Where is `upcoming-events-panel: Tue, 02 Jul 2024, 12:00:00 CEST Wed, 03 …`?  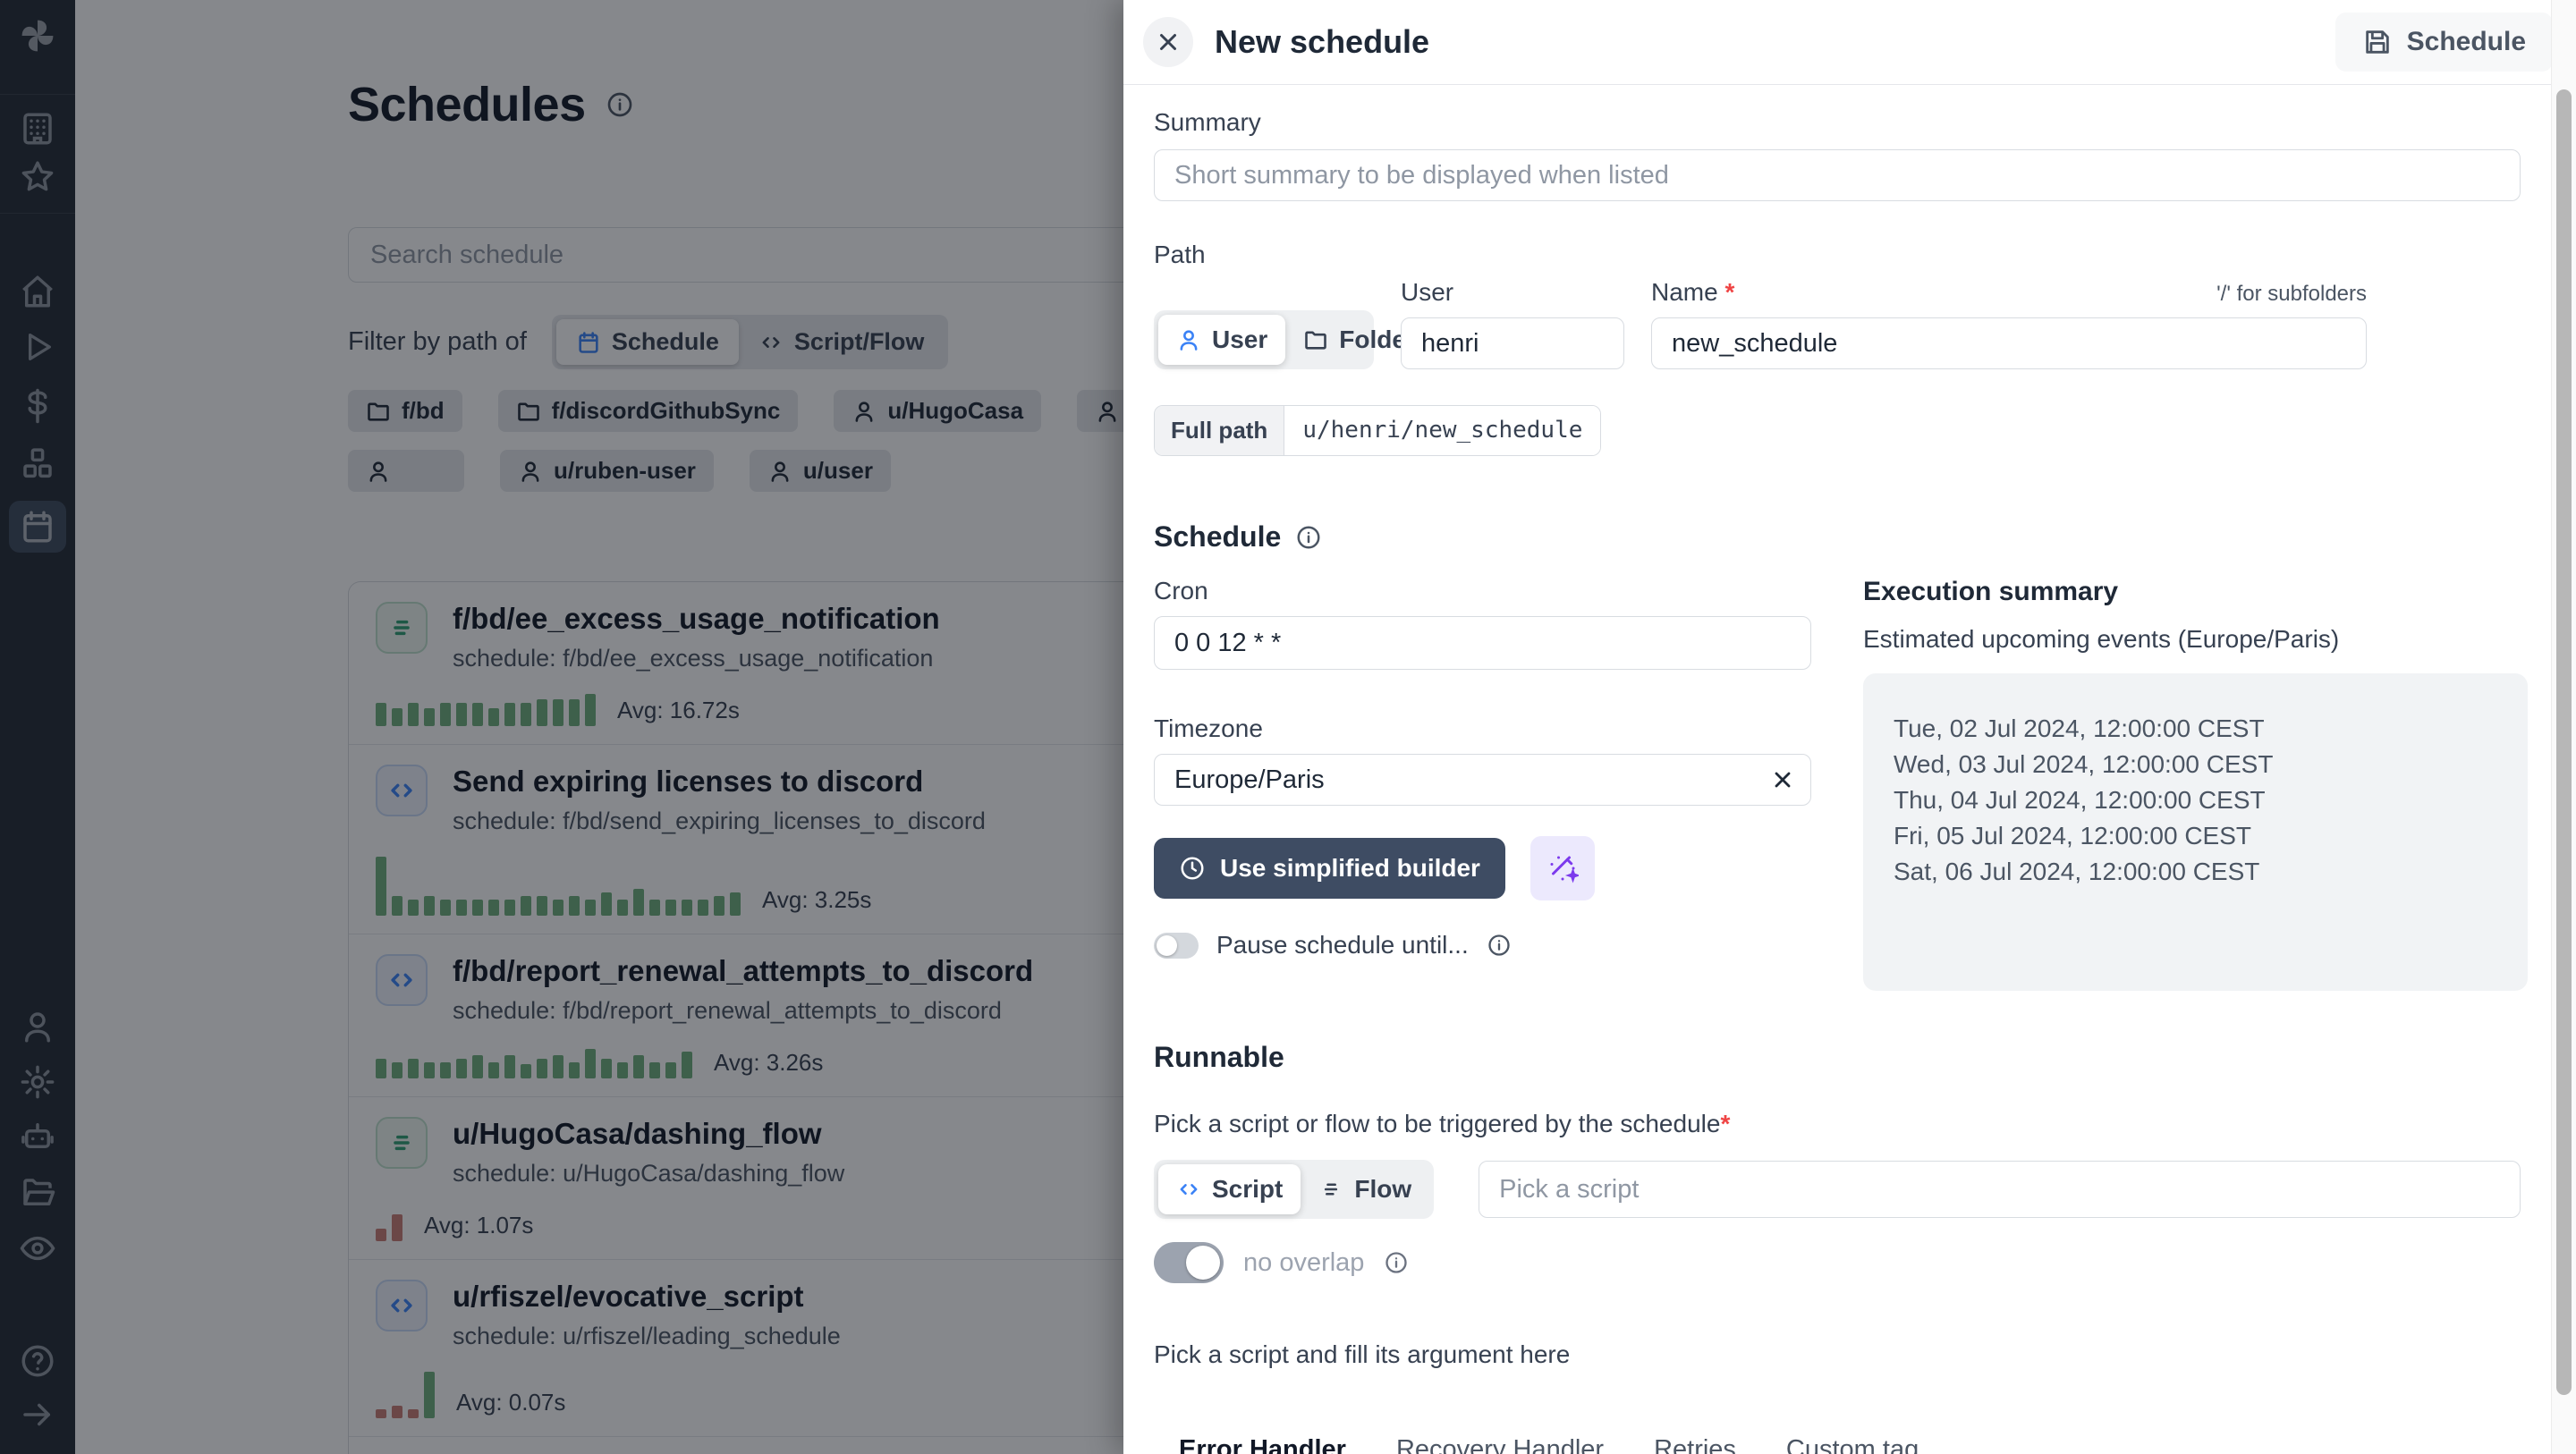 upcoming-events-panel: Tue, 02 Jul 2024, 12:00:00 CEST Wed, 03 … is located at coordinates (2195, 832).